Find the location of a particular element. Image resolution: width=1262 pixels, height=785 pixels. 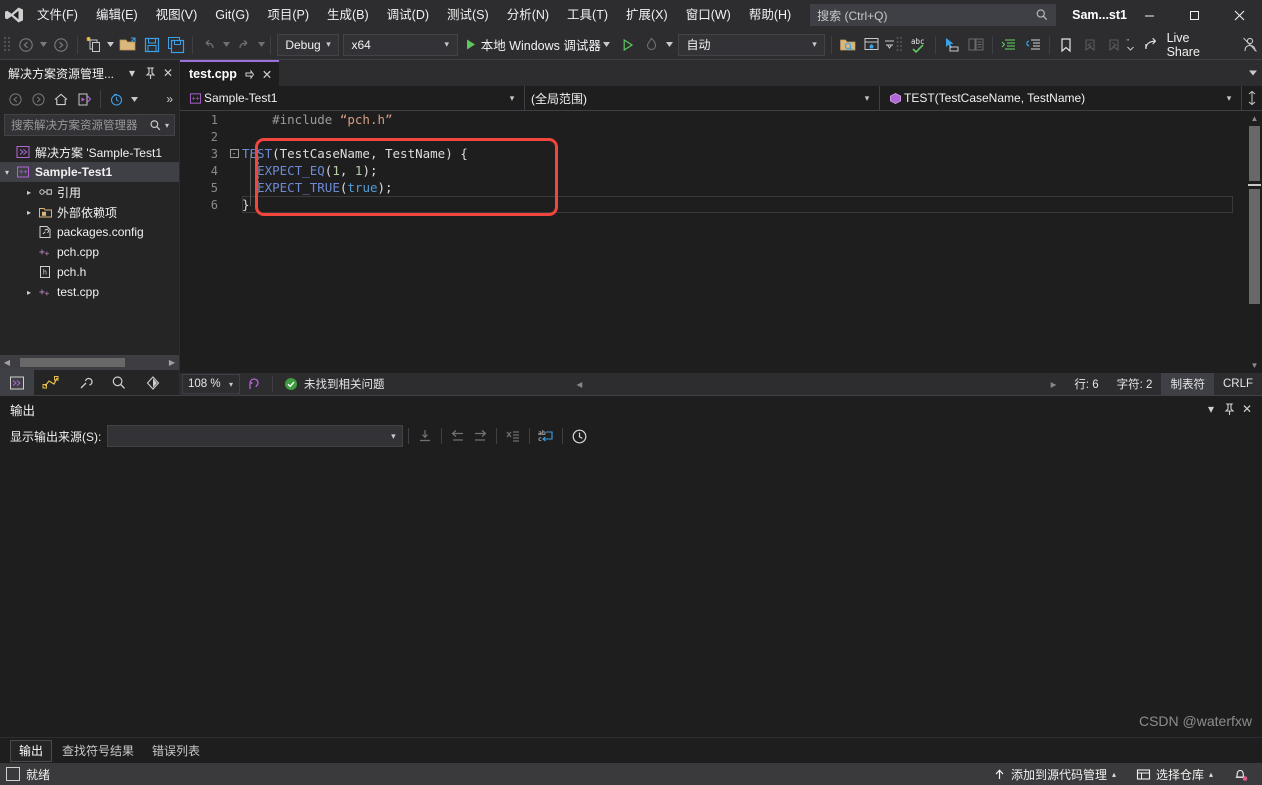

navbar-project-combo: ++ Sample-Test1 ▾ is located at coordinates (352, 98).